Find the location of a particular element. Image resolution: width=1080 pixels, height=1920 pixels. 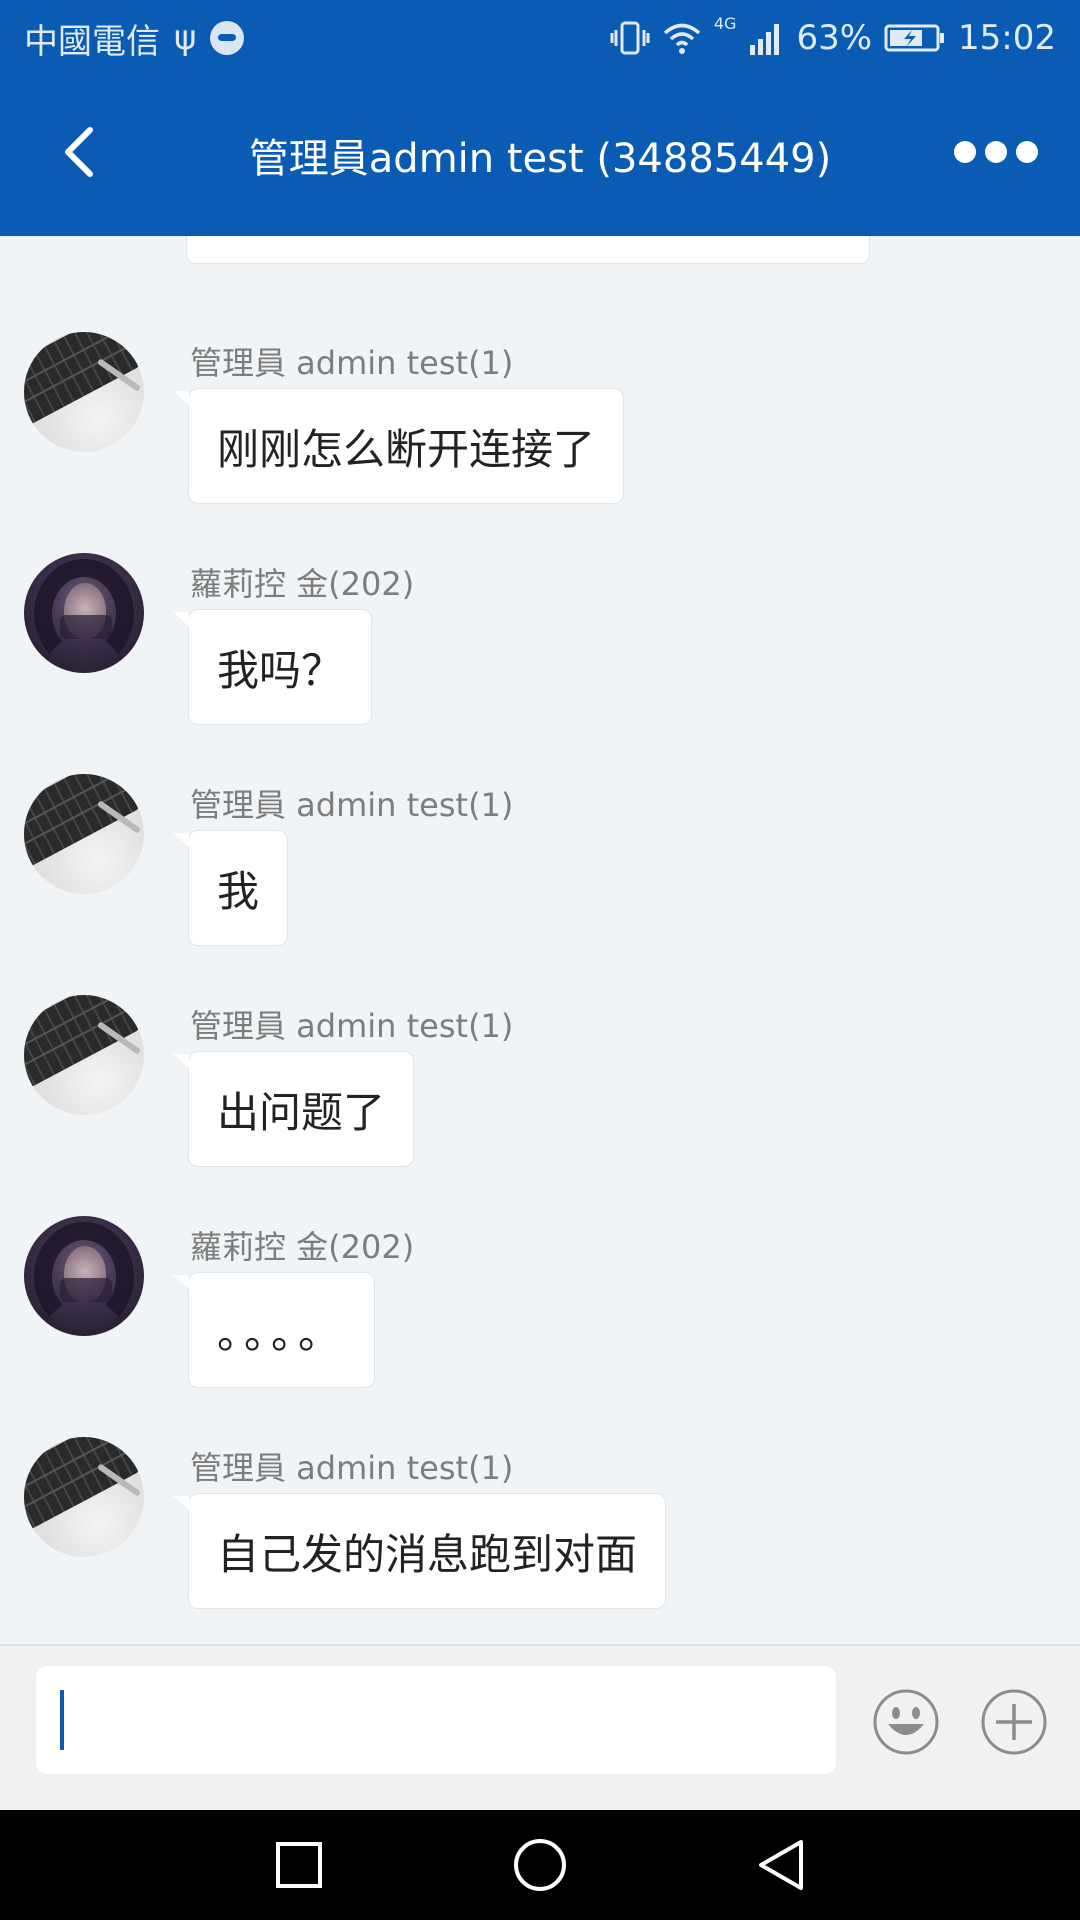

back-nav-button is located at coordinates (781, 1865).